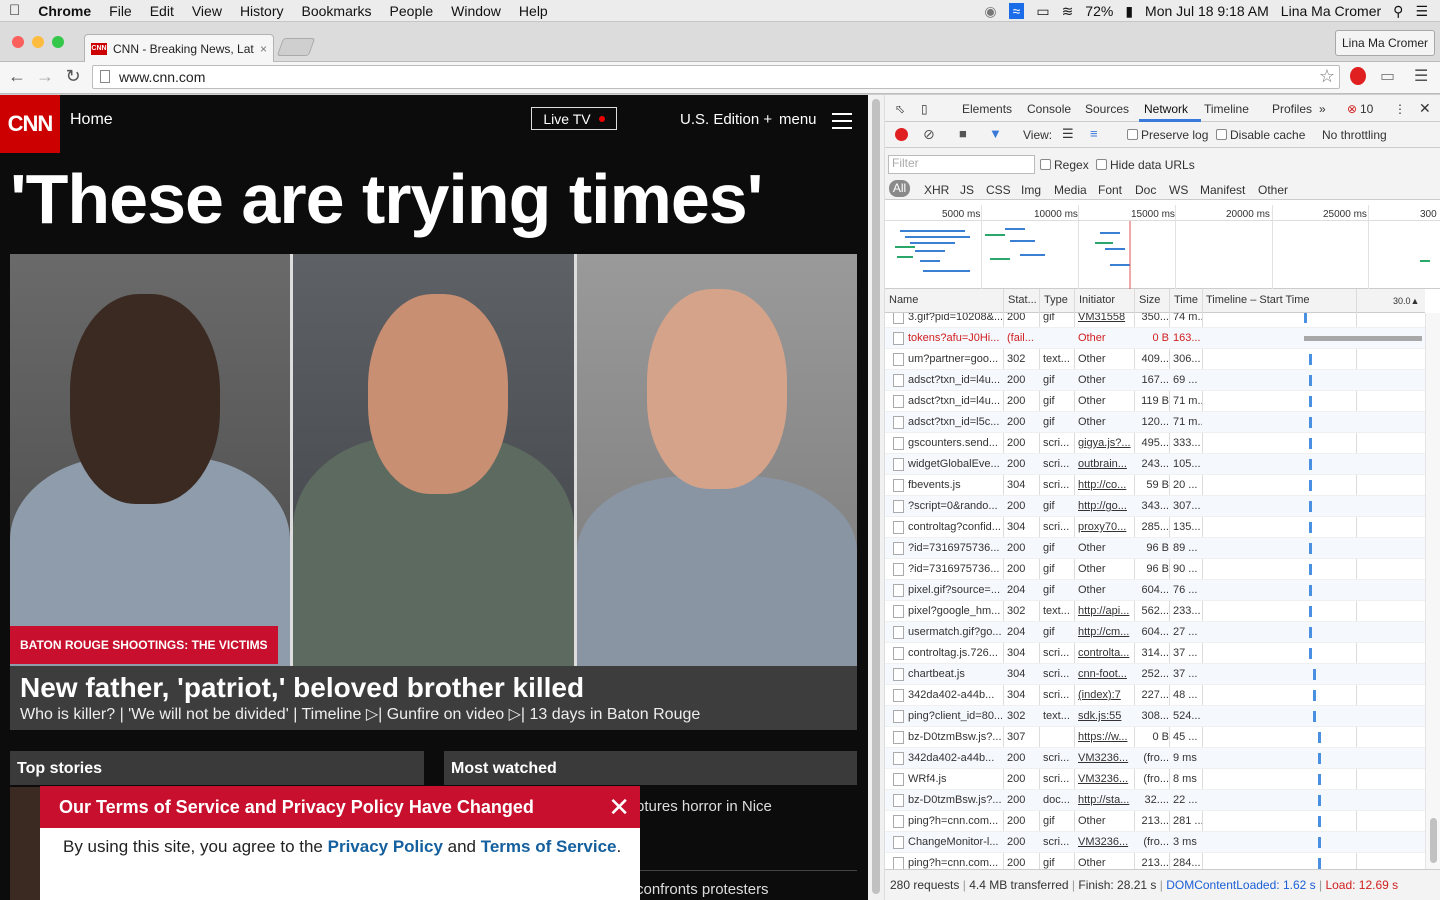 This screenshot has height=900, width=1440. What do you see at coordinates (1049, 109) in the screenshot?
I see `tab-console: Console` at bounding box center [1049, 109].